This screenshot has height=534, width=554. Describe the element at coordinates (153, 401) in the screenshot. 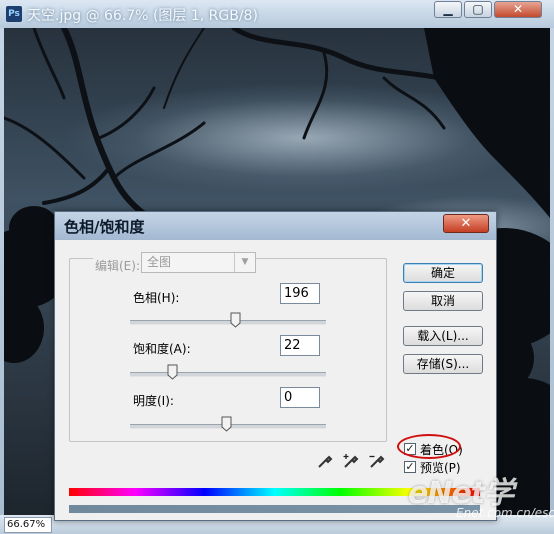

I see `lightness-label: 明度(I):` at that location.